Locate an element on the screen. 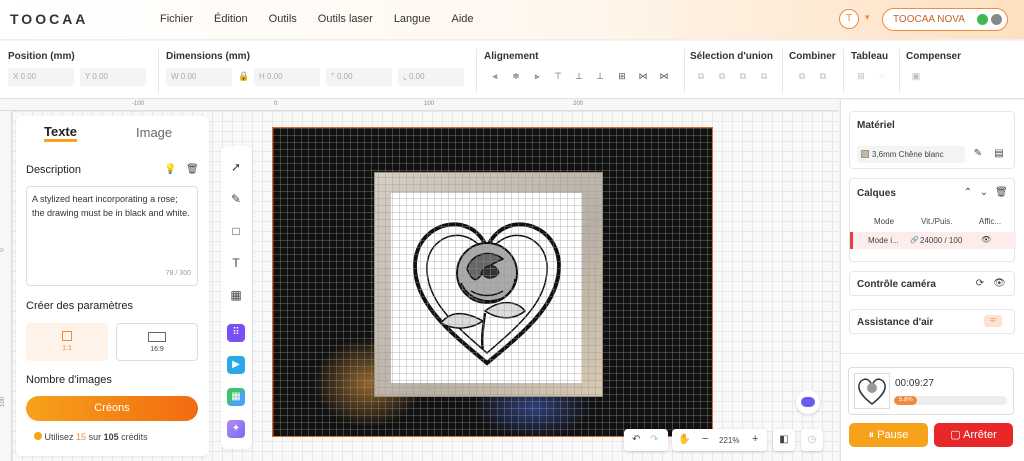  align-left-icon: ⫷ is located at coordinates (495, 76).